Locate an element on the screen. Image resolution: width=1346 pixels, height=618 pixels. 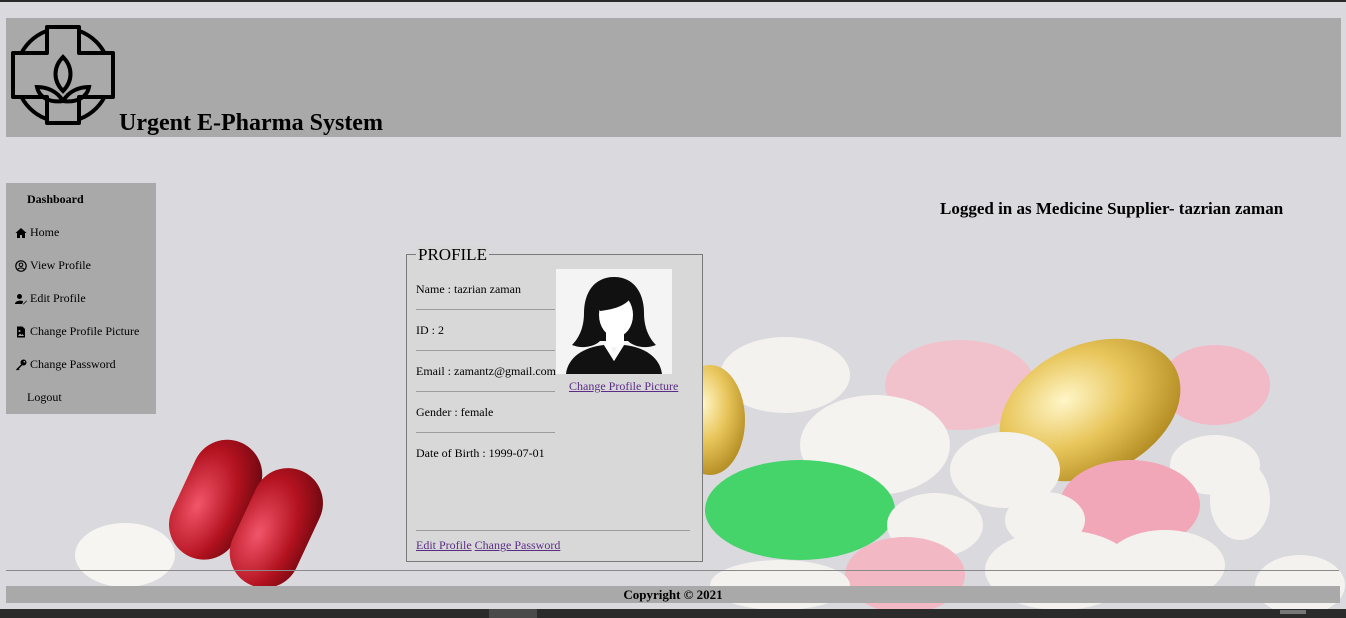
sidebar-item-view-profile: View Profile is located at coordinates (53, 265).